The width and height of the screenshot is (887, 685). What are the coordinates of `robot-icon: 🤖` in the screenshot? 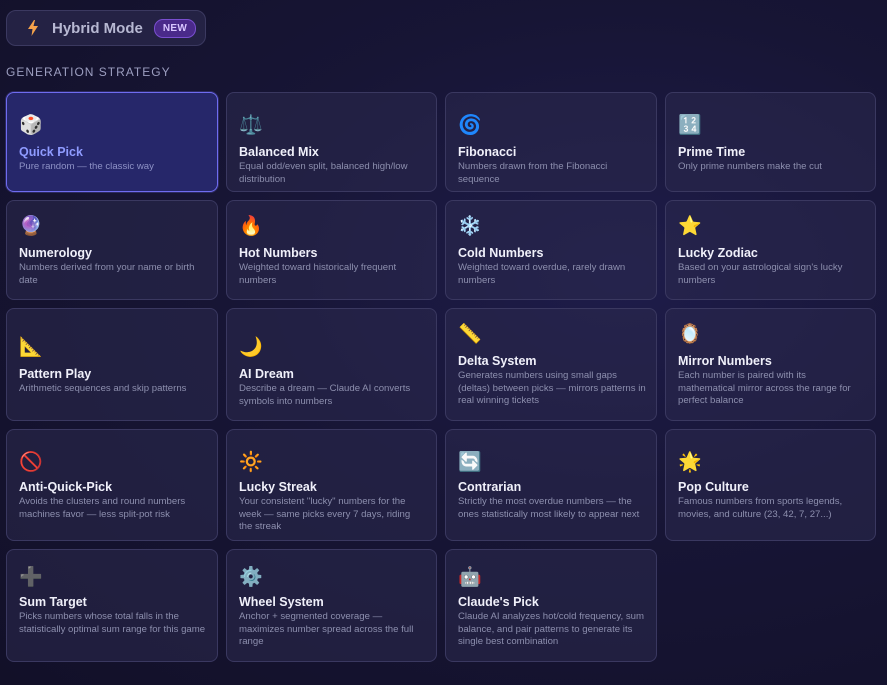 It's located at (470, 577).